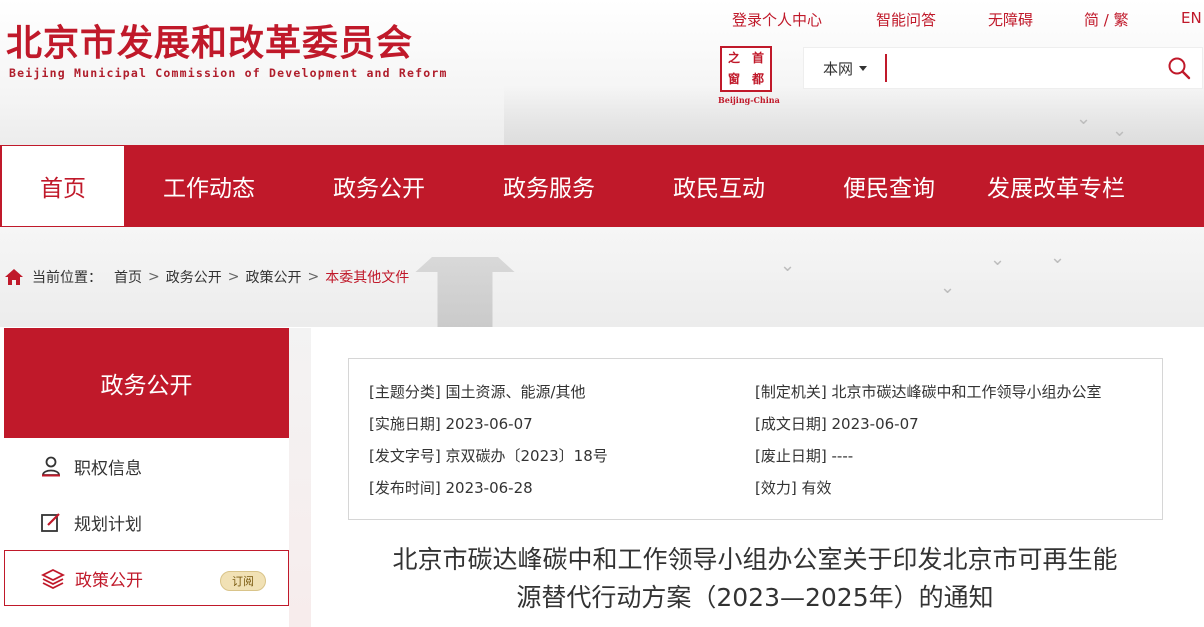 Image resolution: width=1204 pixels, height=627 pixels. I want to click on info-label: [主题分类], so click(405, 392).